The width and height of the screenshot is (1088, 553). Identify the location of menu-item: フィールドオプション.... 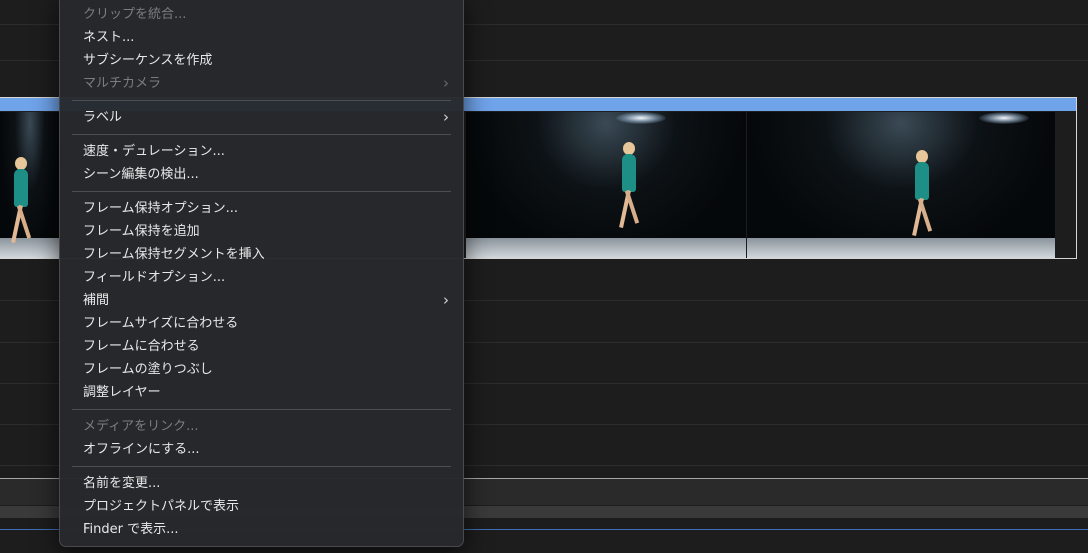
(261, 277).